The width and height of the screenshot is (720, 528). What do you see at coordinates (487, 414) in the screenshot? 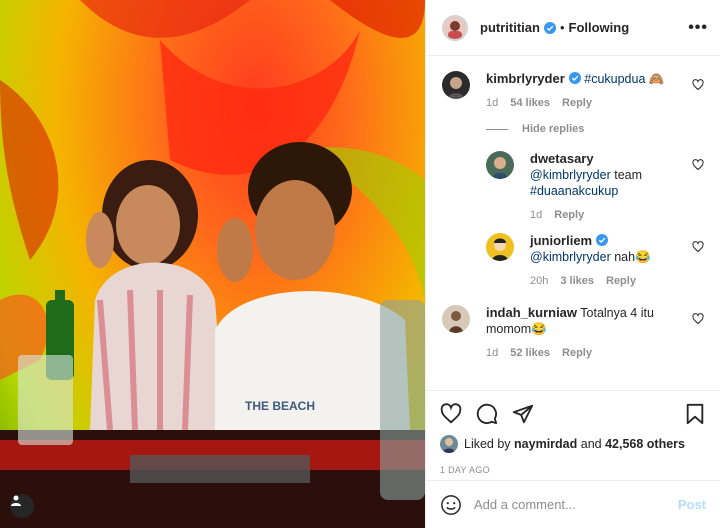
I see `comment-icon` at bounding box center [487, 414].